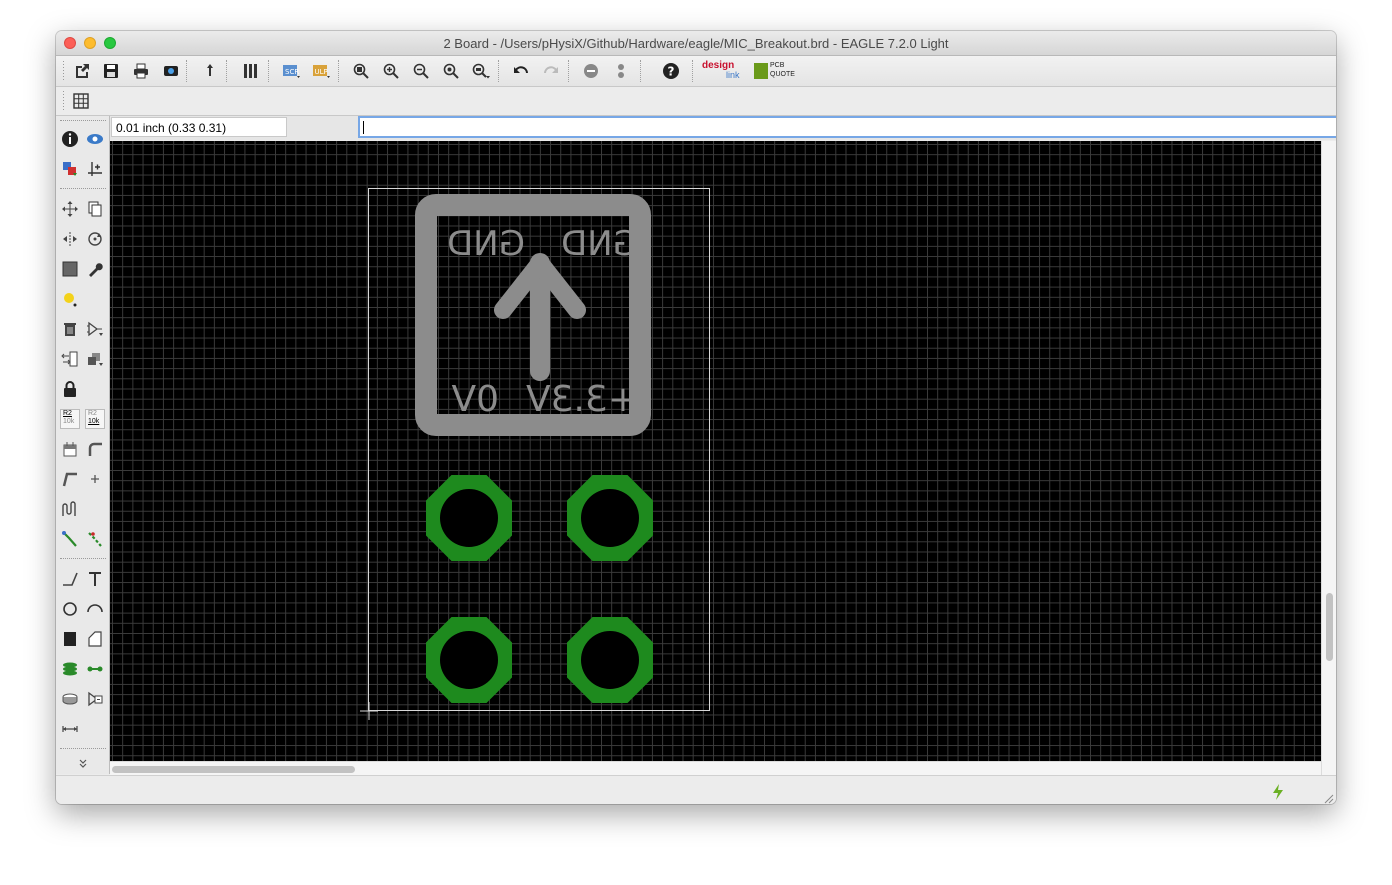  I want to click on coordinate-display: 0.01 inch (0.33 0.31), so click(199, 127).